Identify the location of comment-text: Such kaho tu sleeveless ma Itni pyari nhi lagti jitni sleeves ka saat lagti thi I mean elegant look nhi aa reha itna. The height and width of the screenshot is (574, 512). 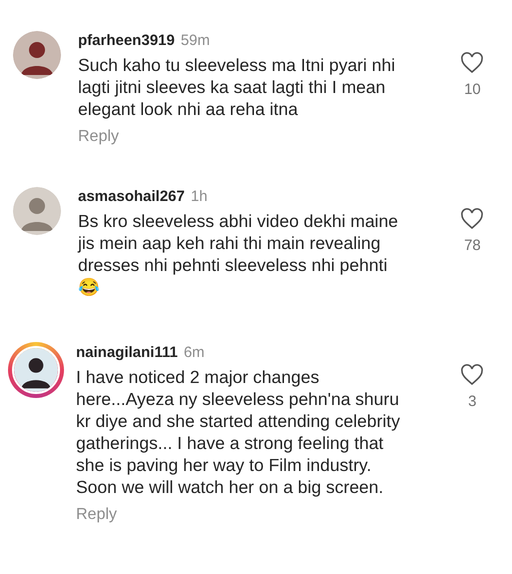
(237, 87).